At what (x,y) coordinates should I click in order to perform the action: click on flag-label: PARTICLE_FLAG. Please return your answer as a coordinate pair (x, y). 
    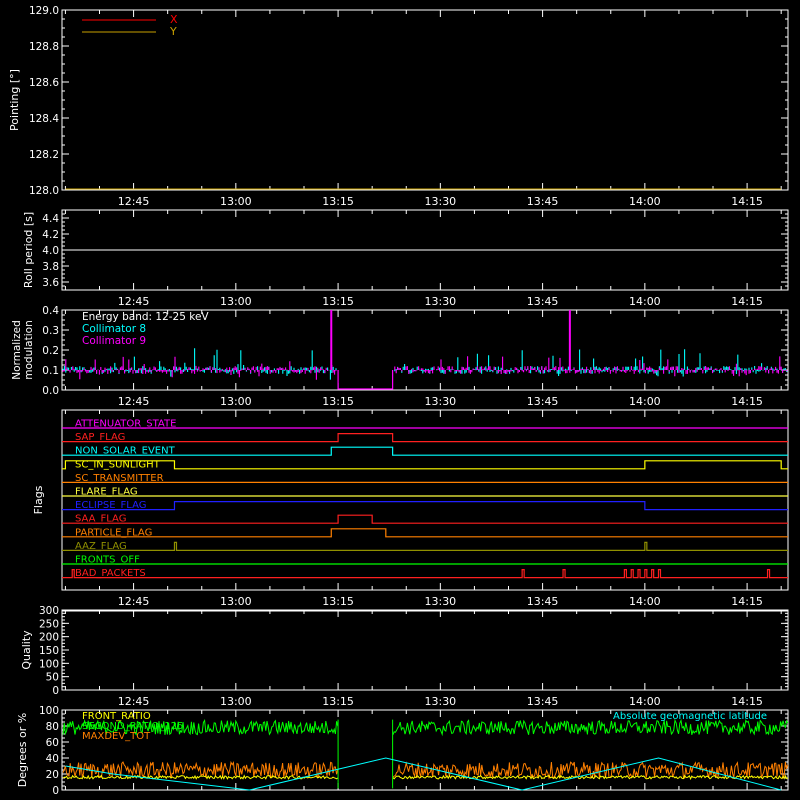
    Looking at the image, I should click on (113, 532).